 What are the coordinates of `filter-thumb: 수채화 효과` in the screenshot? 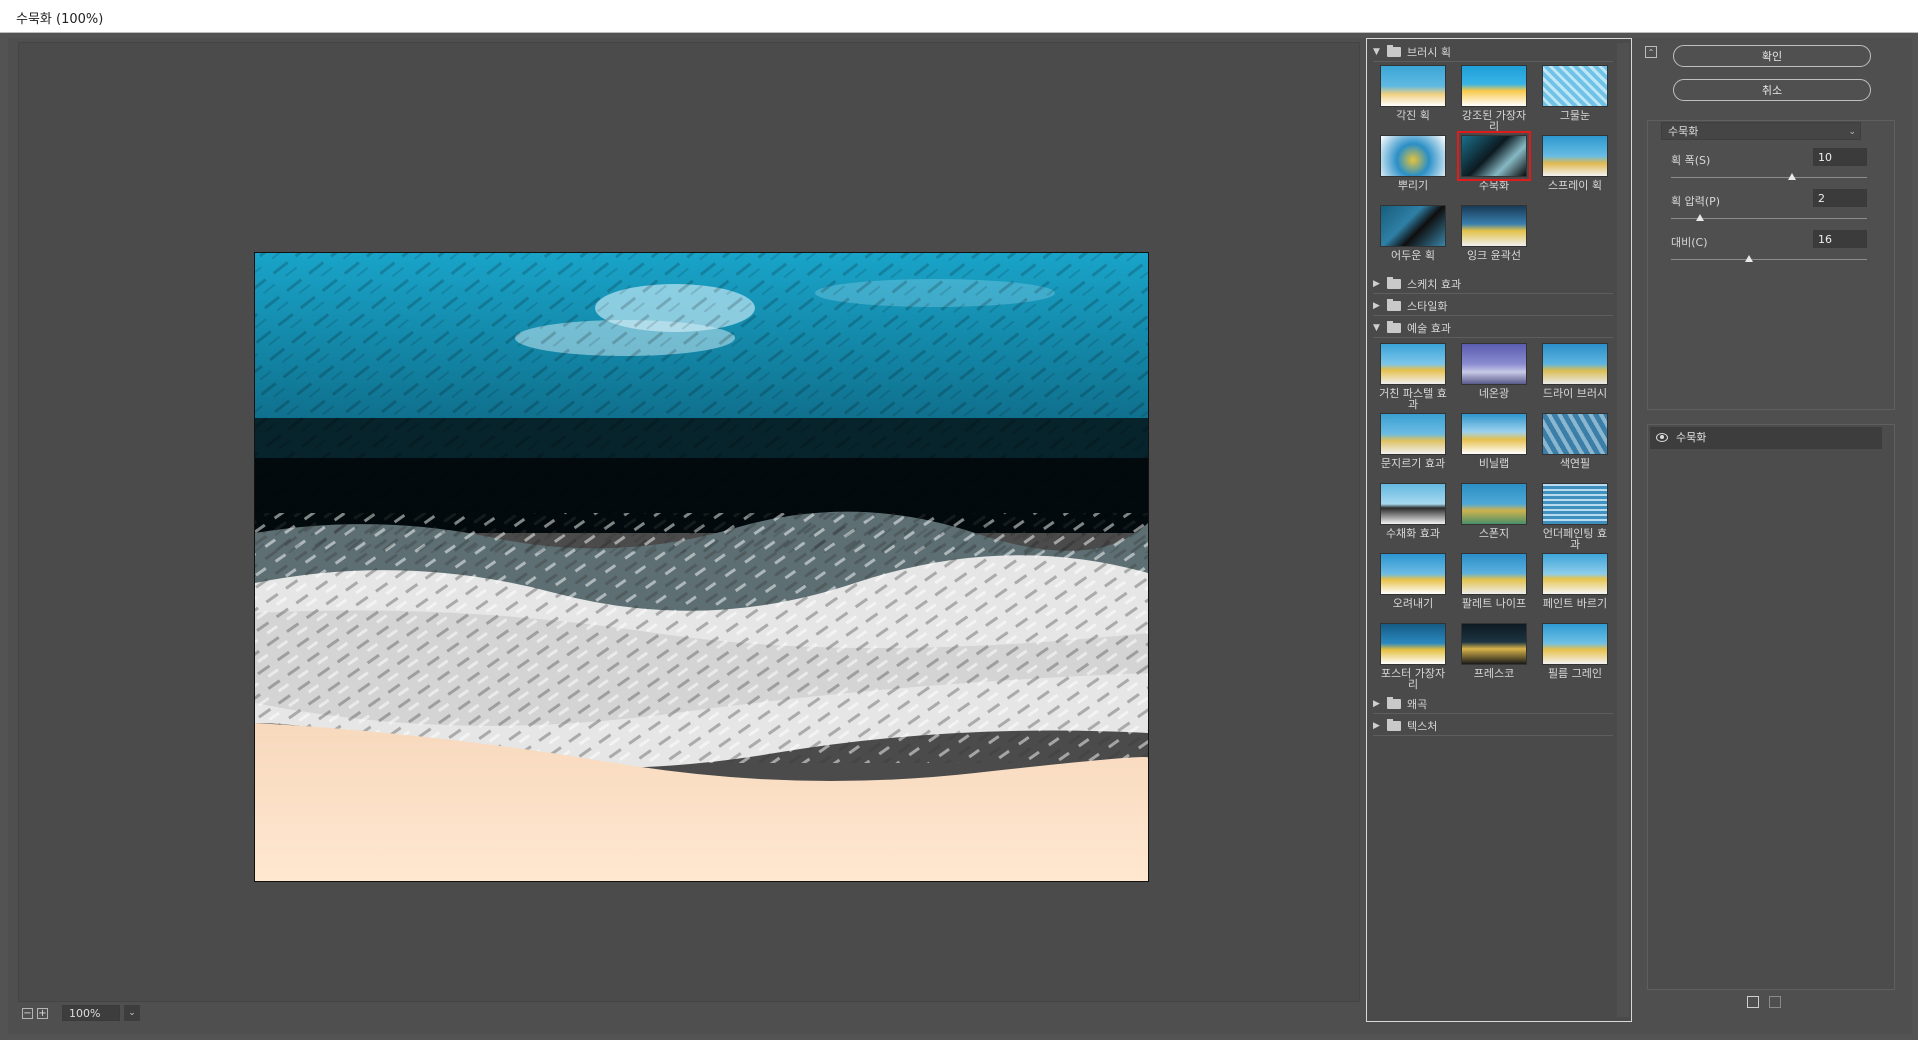 It's located at (1413, 511).